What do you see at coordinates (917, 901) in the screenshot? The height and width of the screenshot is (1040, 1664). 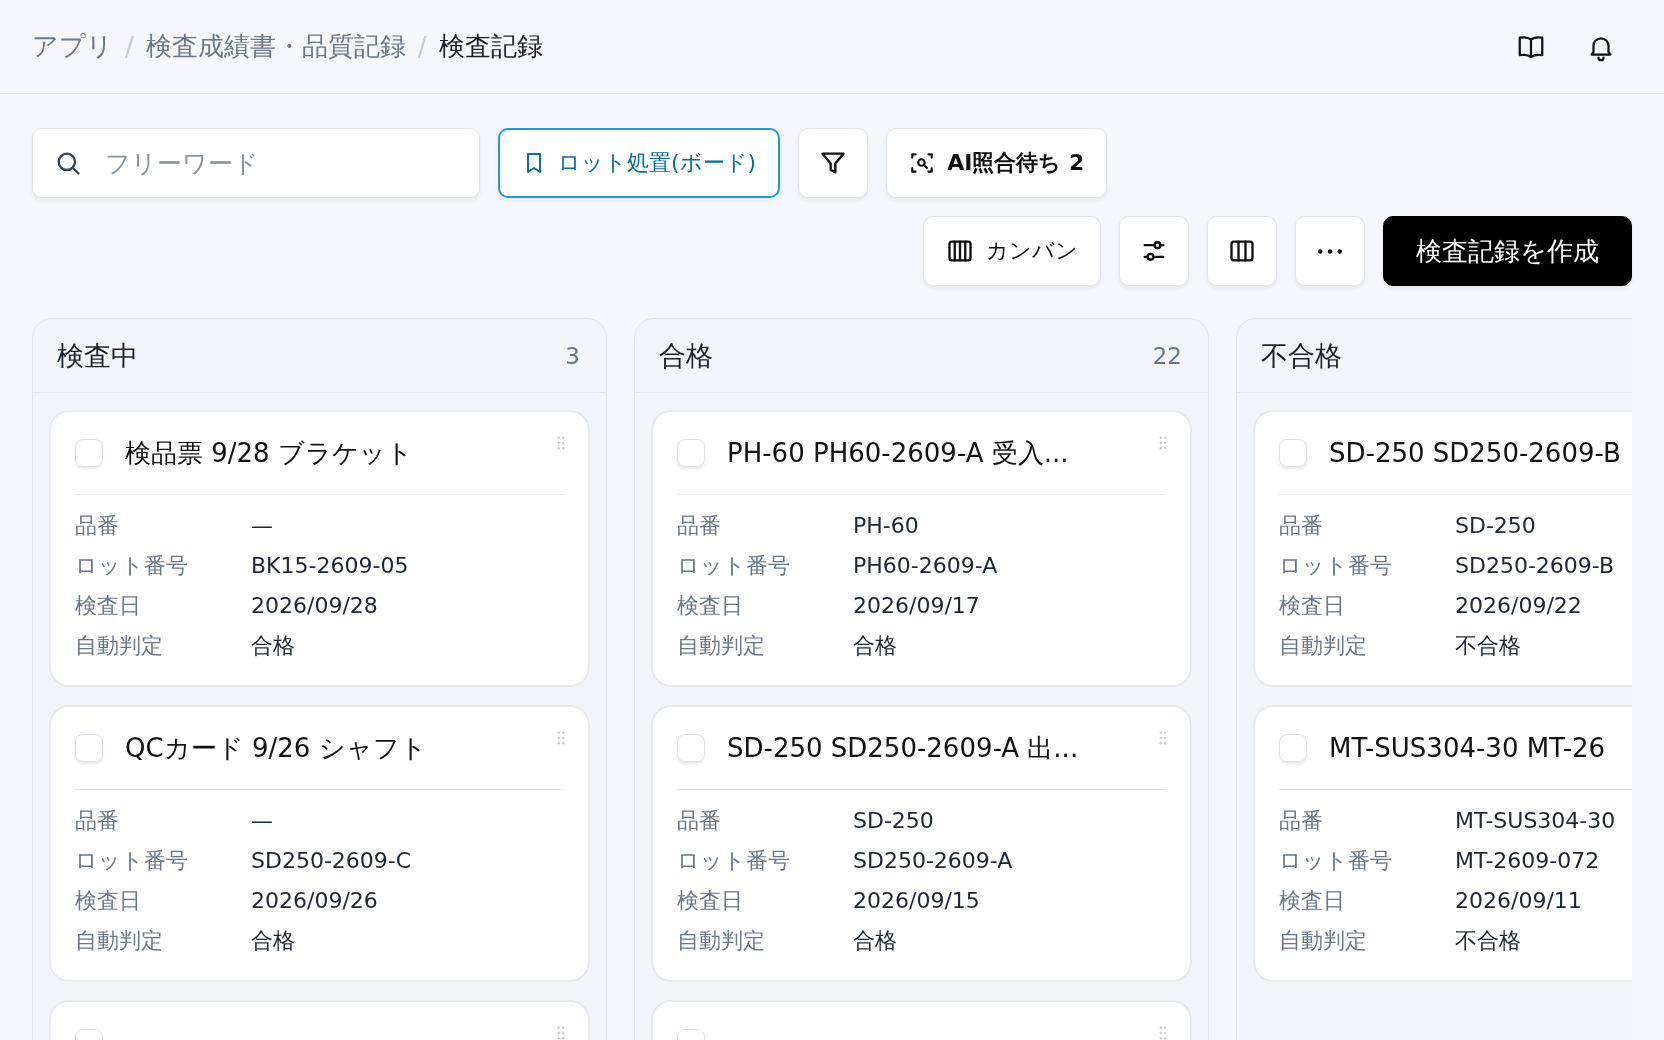 I see `field-value: 2026/09/15` at bounding box center [917, 901].